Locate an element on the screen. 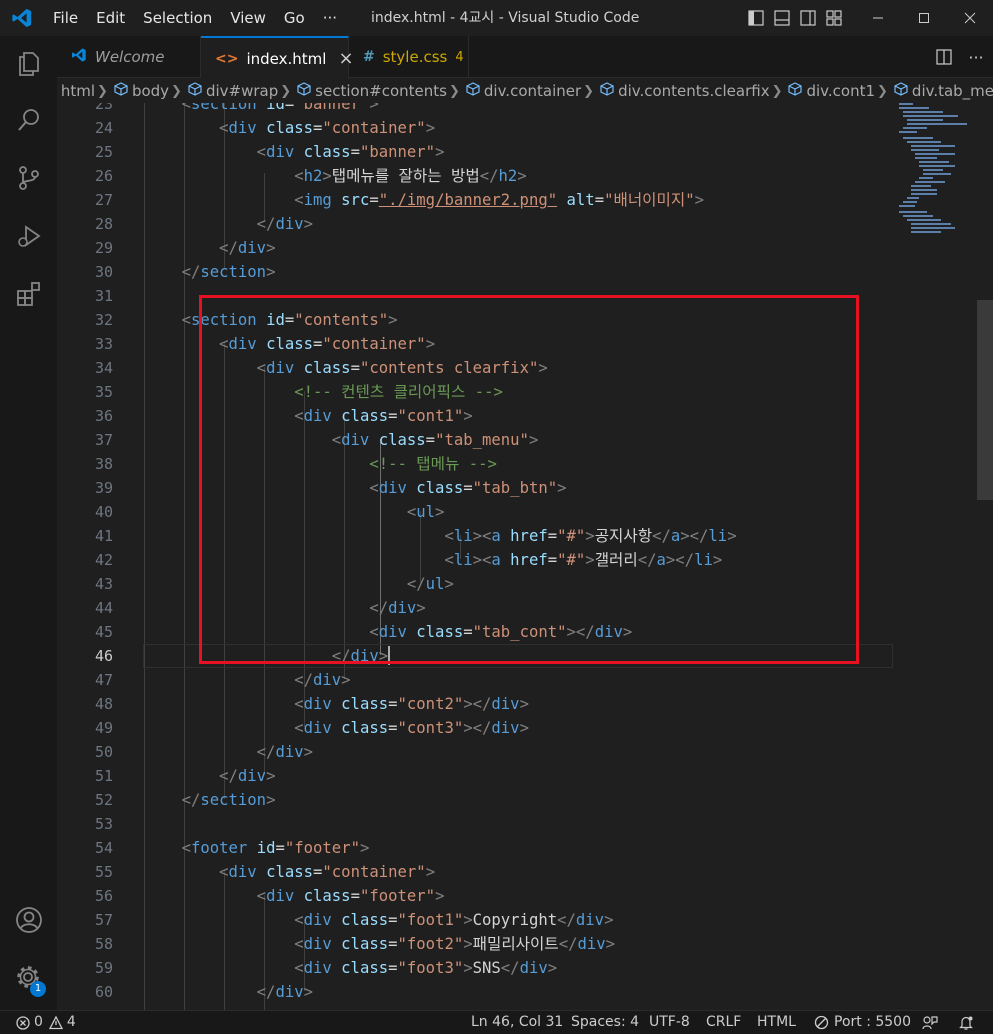  account-icon is located at coordinates (28, 920).